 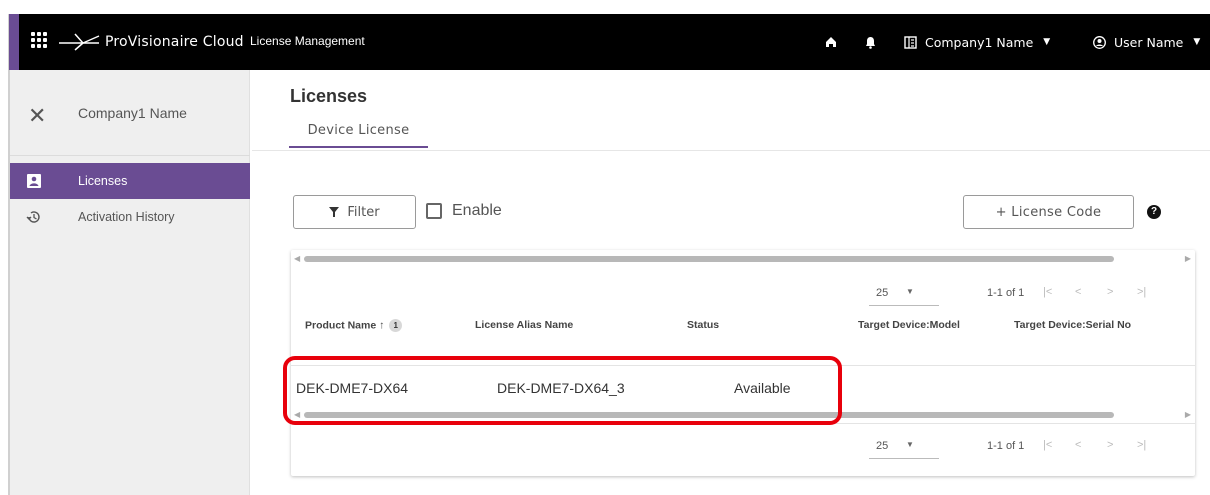 What do you see at coordinates (477, 210) in the screenshot?
I see `enable-label: Enable` at bounding box center [477, 210].